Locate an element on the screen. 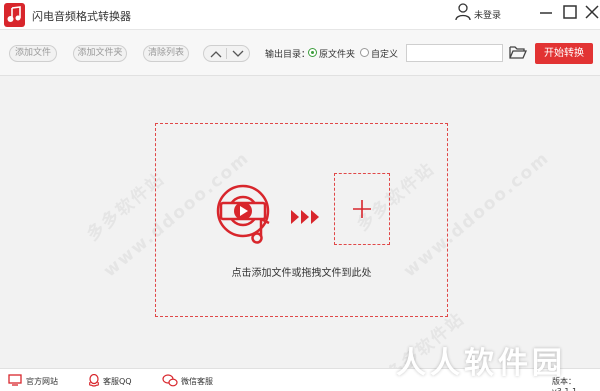  monitor-icon is located at coordinates (15, 380).